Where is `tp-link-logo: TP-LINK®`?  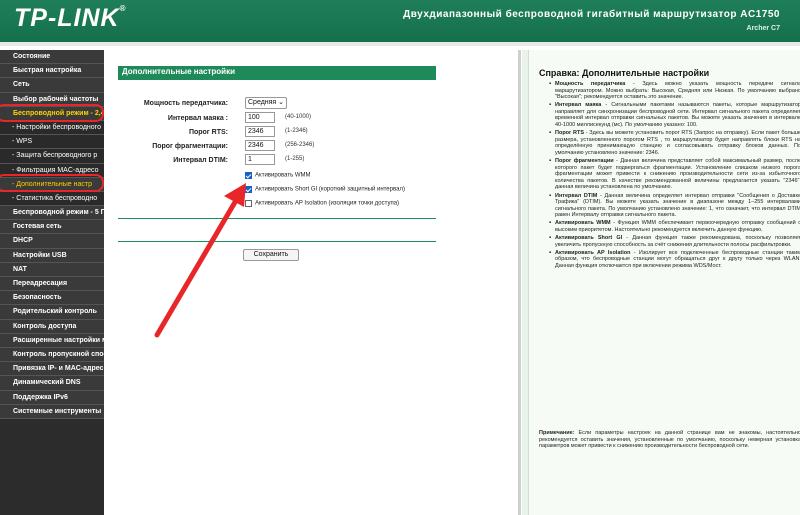 tp-link-logo: TP-LINK® is located at coordinates (70, 18).